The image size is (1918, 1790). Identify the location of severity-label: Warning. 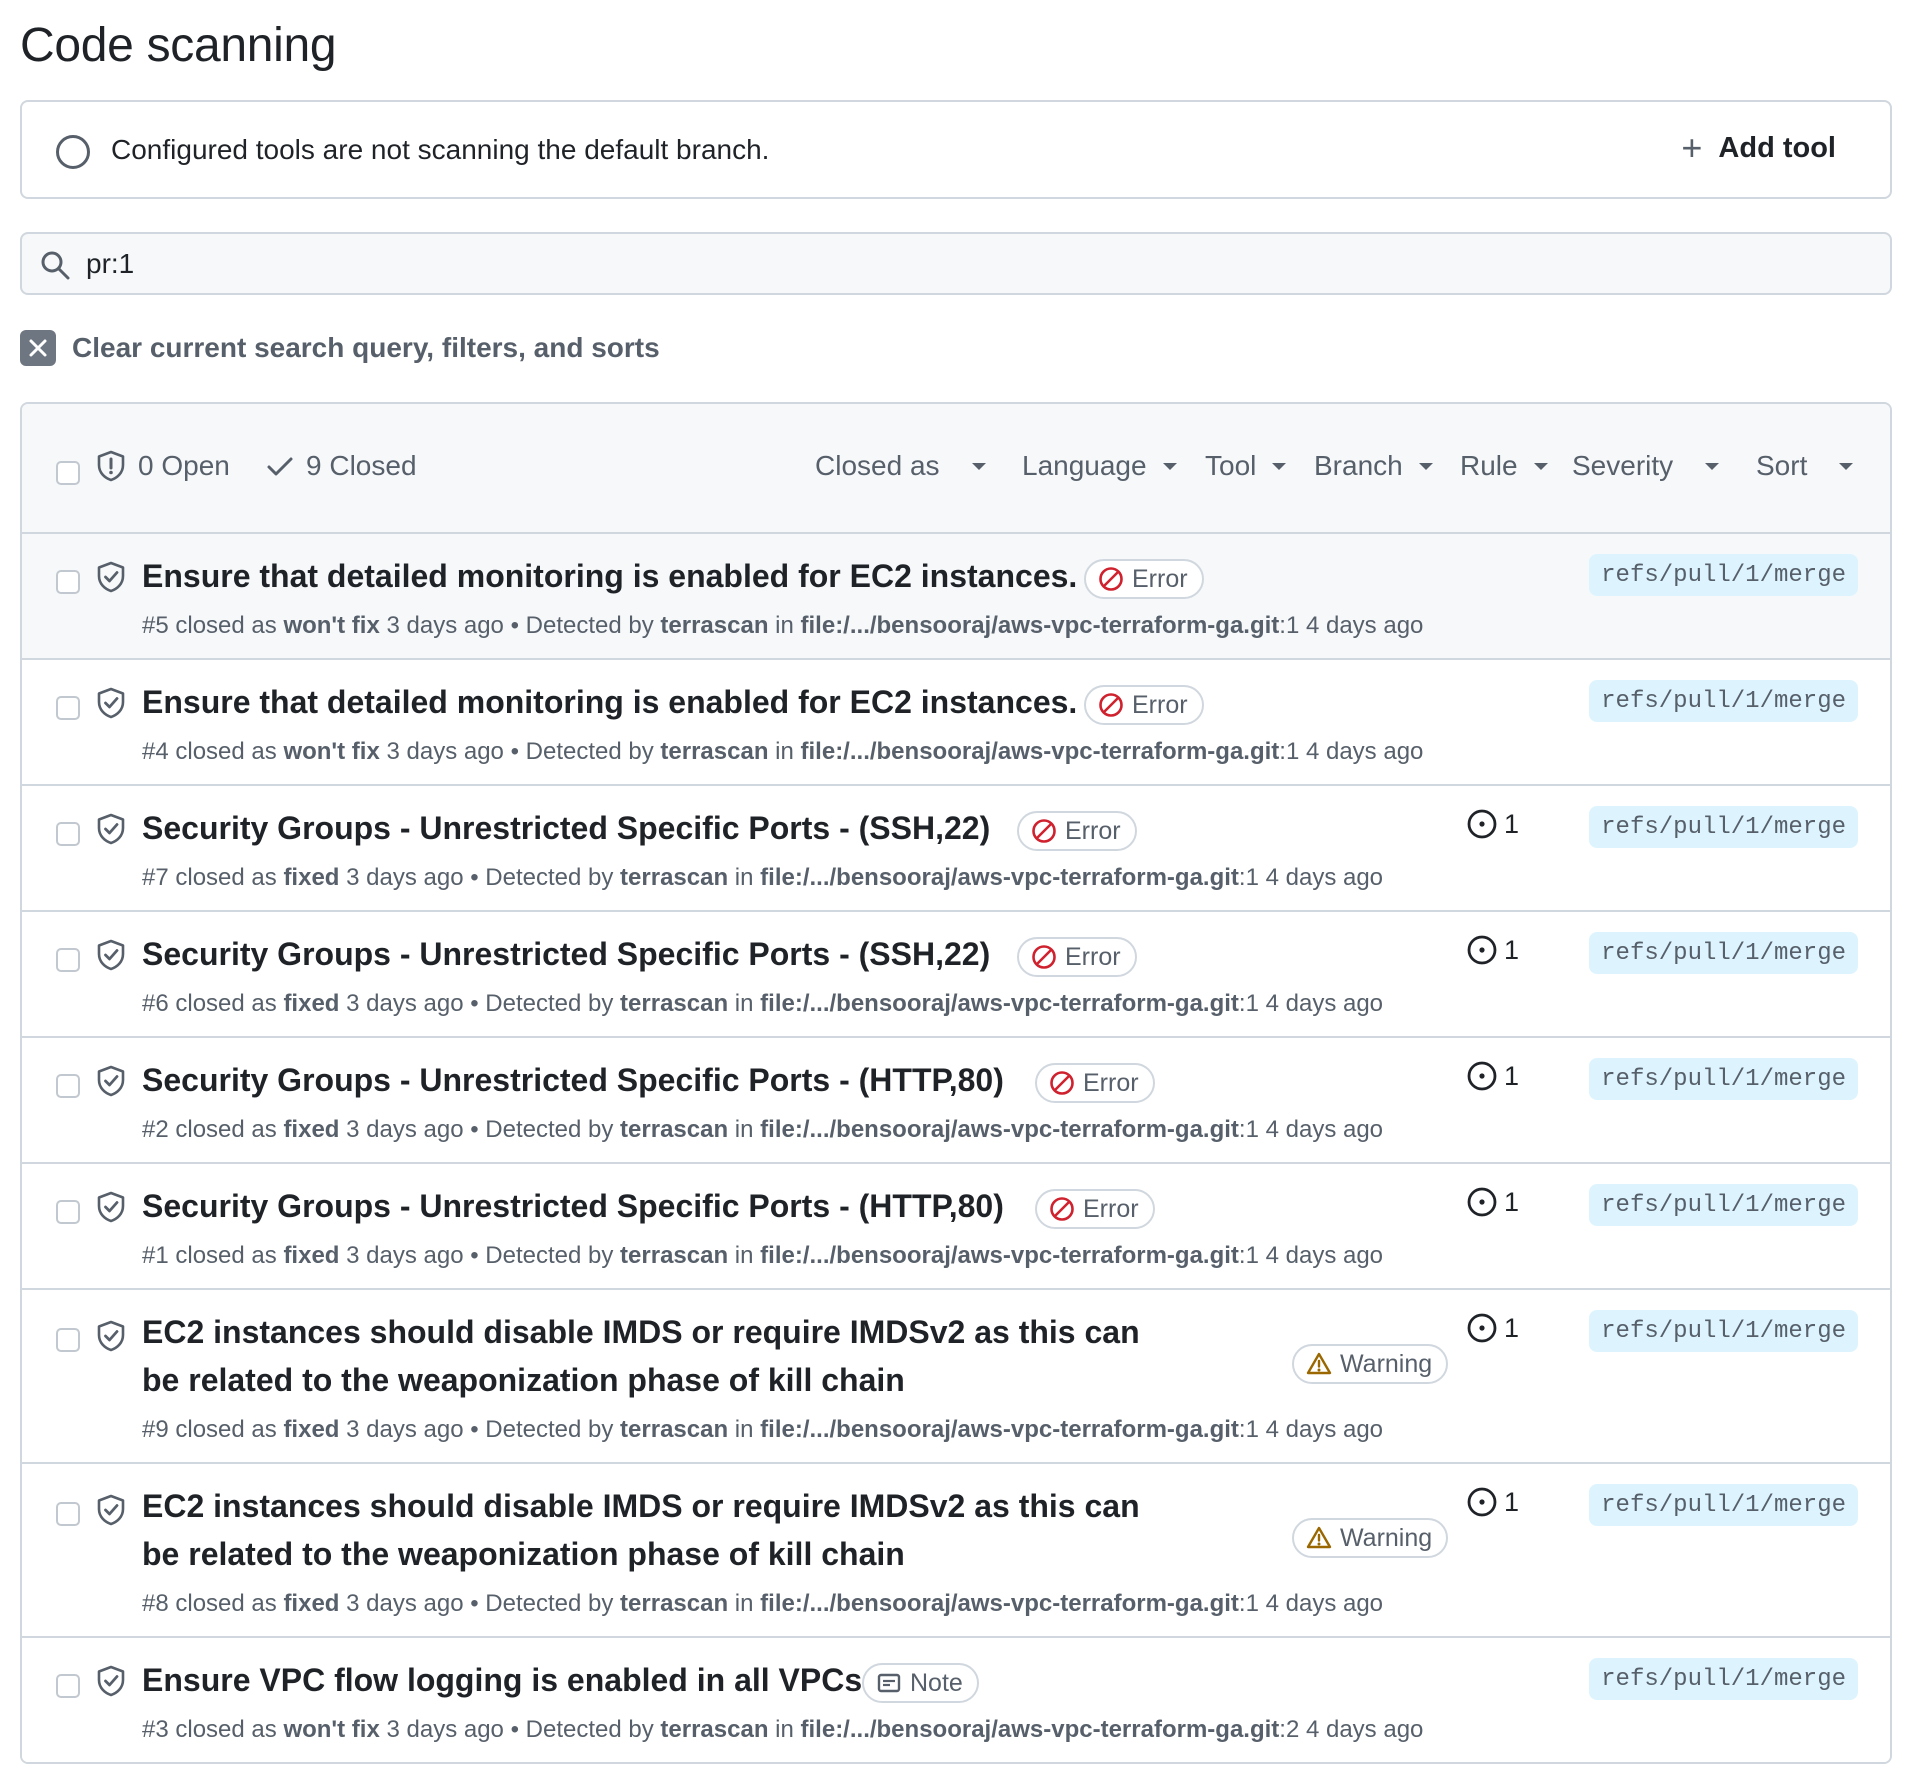
(1386, 1363).